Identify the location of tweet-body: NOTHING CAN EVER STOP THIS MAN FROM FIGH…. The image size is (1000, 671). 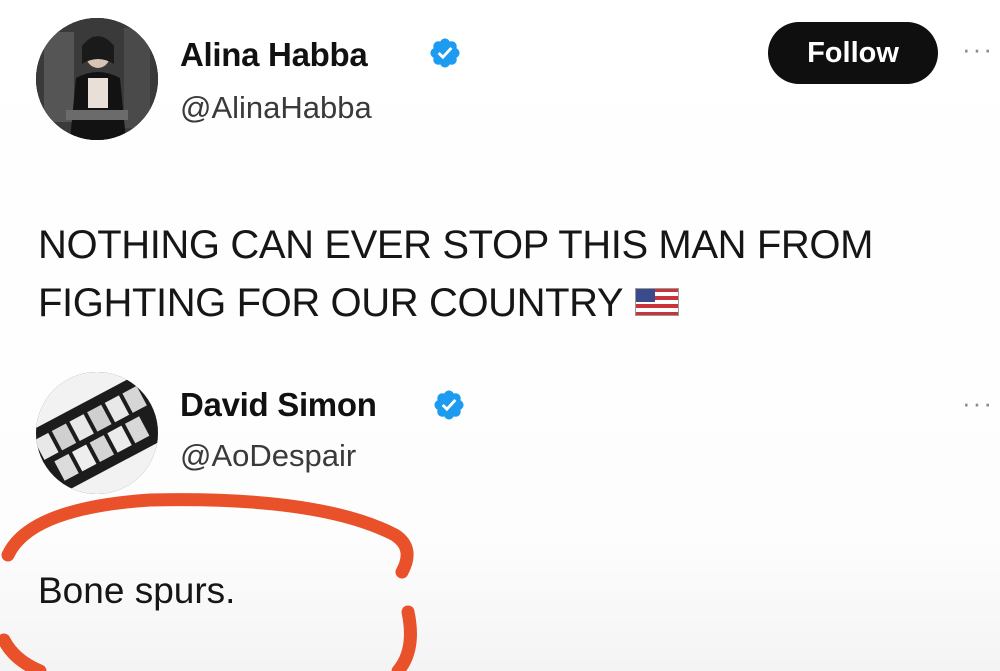
(455, 274).